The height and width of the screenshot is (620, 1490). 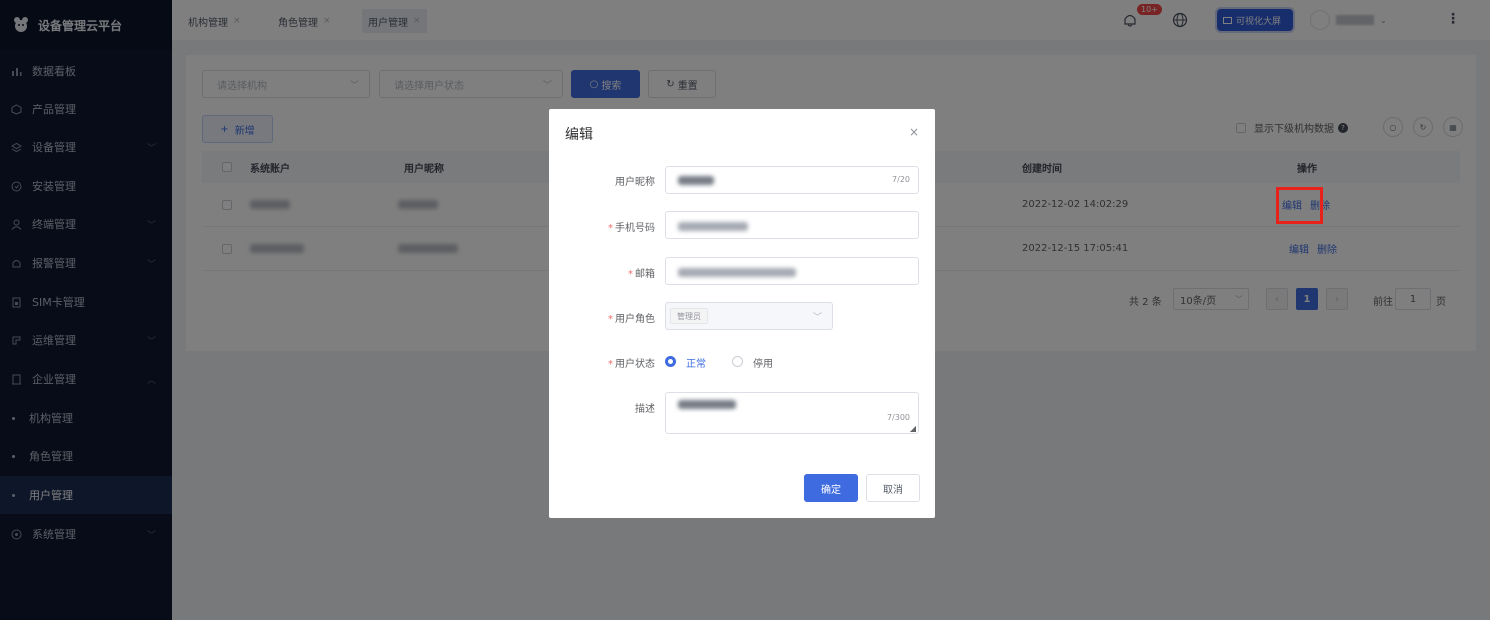 I want to click on dialog-title: 编辑, so click(x=579, y=135).